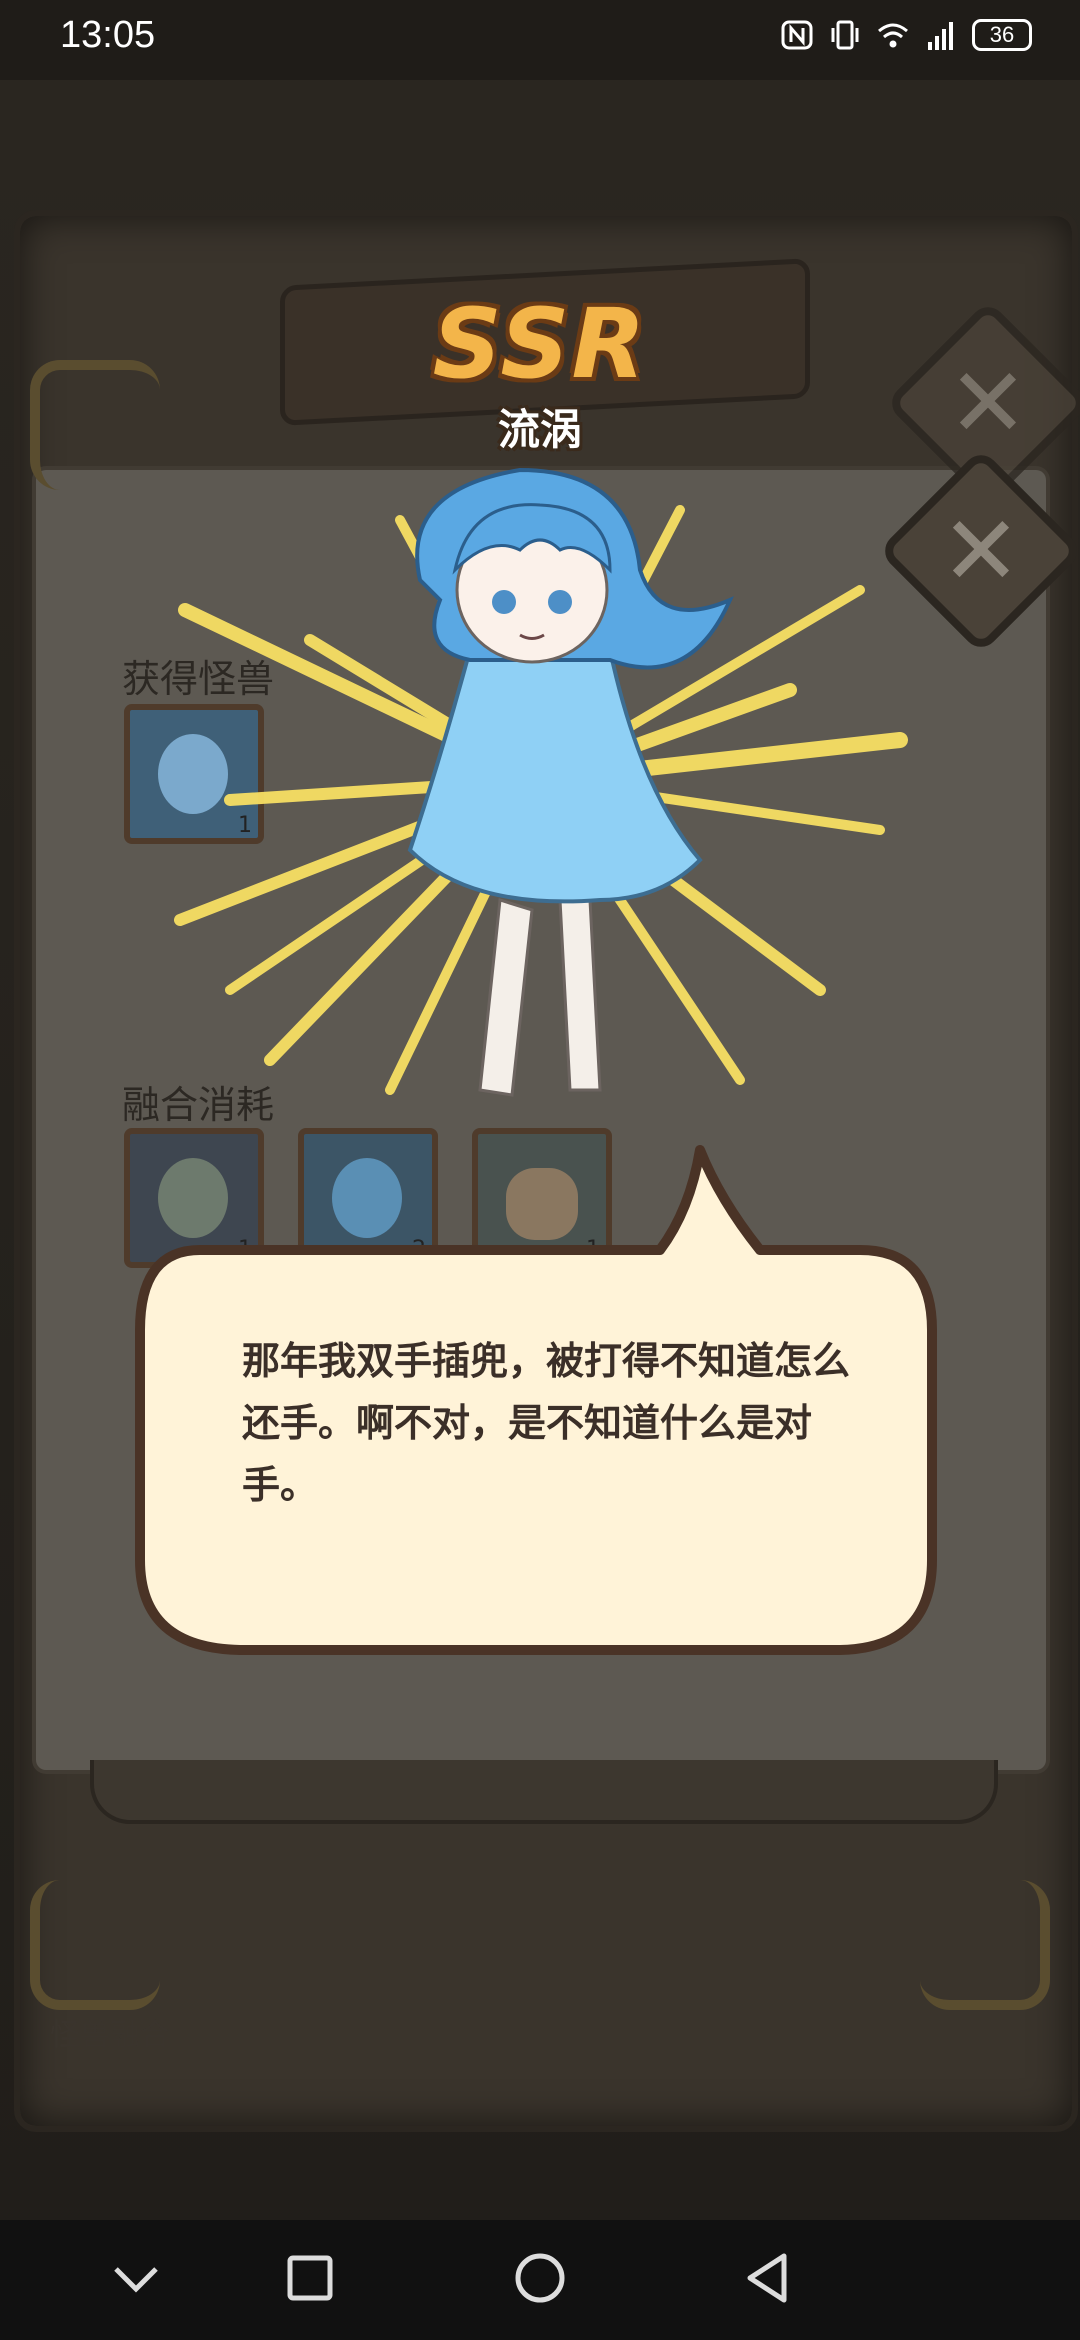 This screenshot has width=1080, height=2340. What do you see at coordinates (544, 1792) in the screenshot?
I see `panel-bottom-plank` at bounding box center [544, 1792].